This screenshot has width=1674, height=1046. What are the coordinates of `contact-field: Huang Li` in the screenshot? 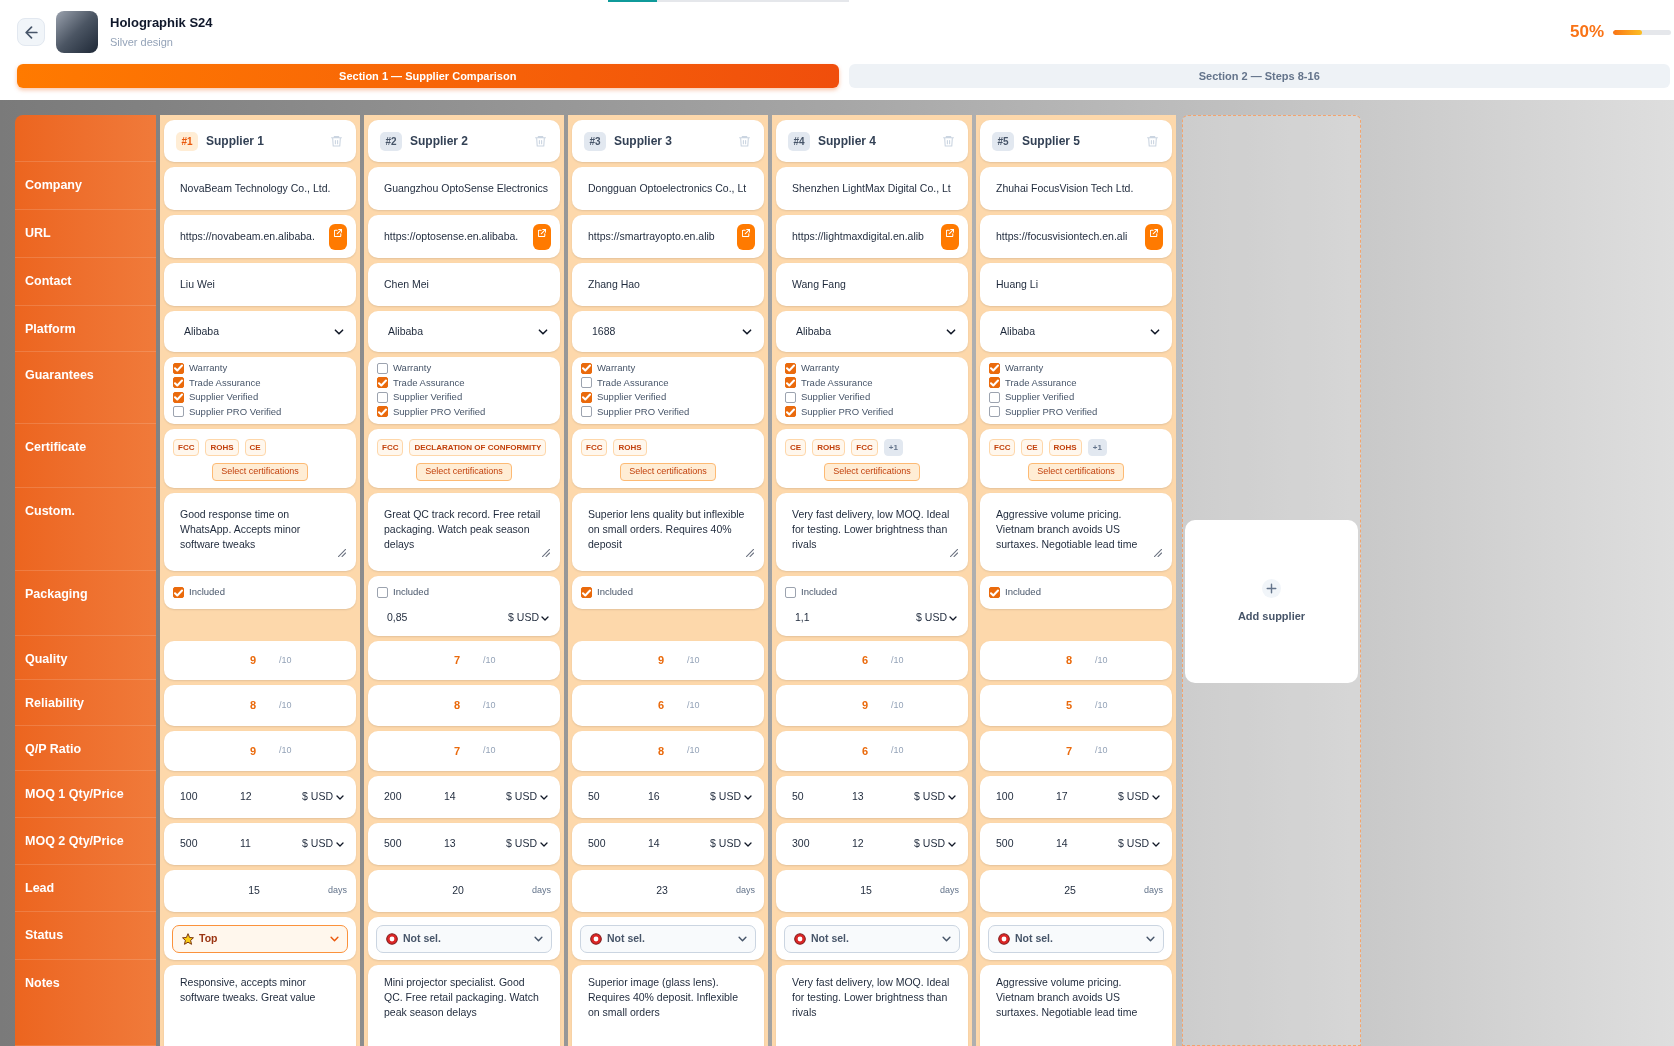 It's located at (1076, 284).